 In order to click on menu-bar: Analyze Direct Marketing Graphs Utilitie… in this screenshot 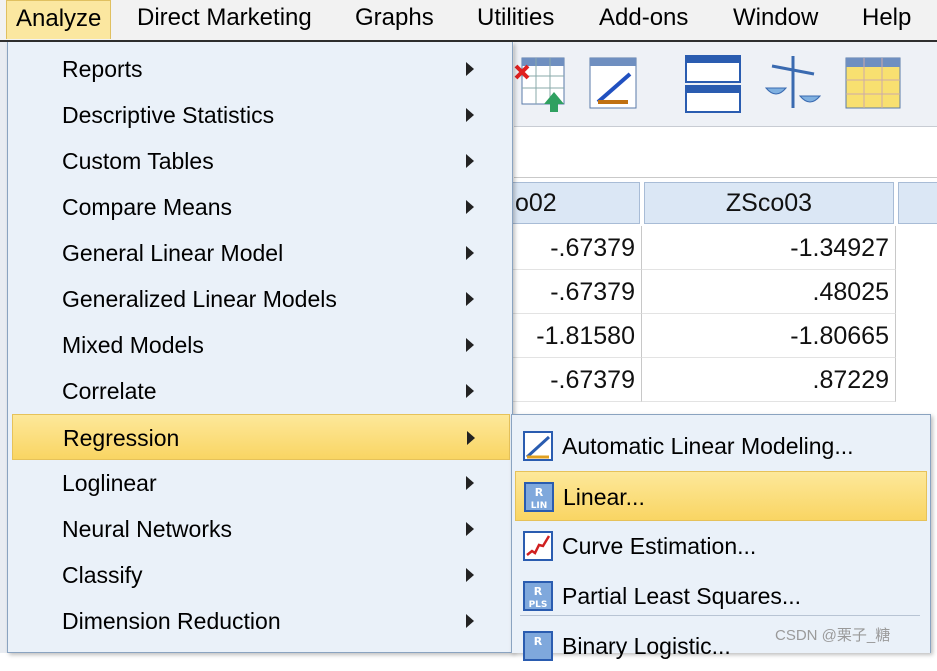, I will do `click(468, 21)`.